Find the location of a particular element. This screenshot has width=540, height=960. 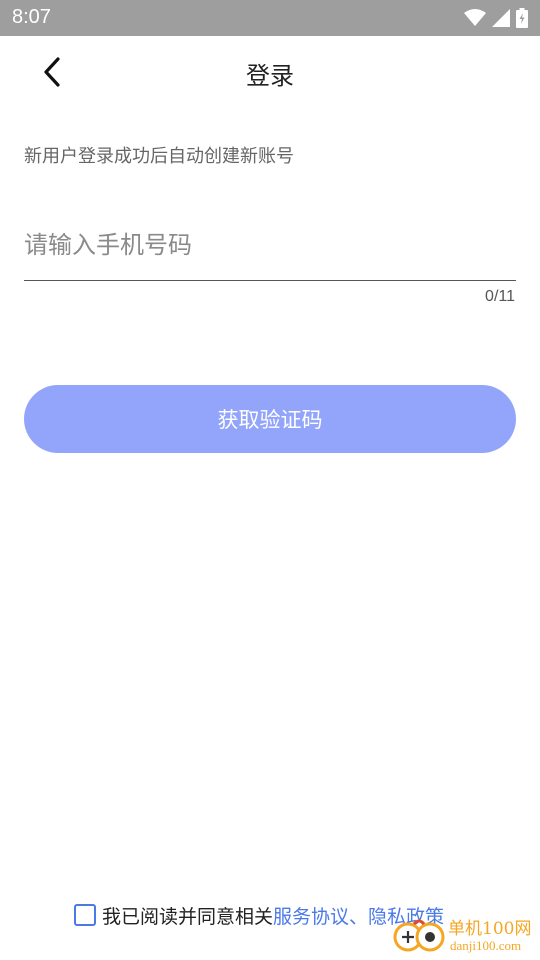

watermark-brand: 单机100网 is located at coordinates (490, 929).